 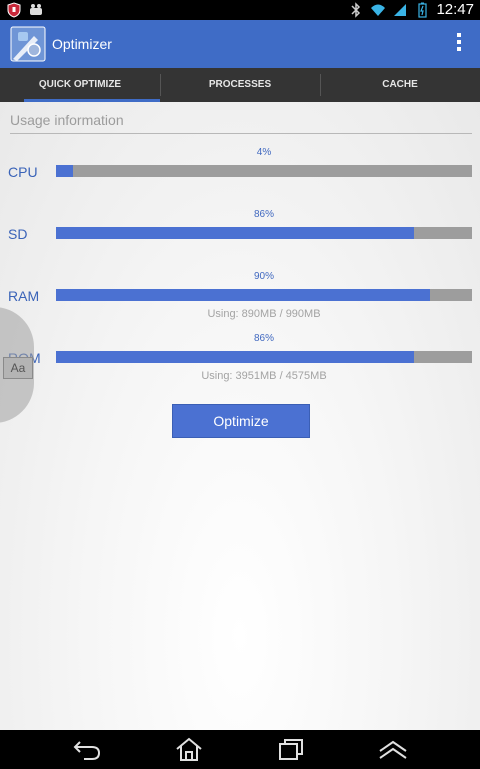 What do you see at coordinates (87, 749) in the screenshot?
I see `back-icon` at bounding box center [87, 749].